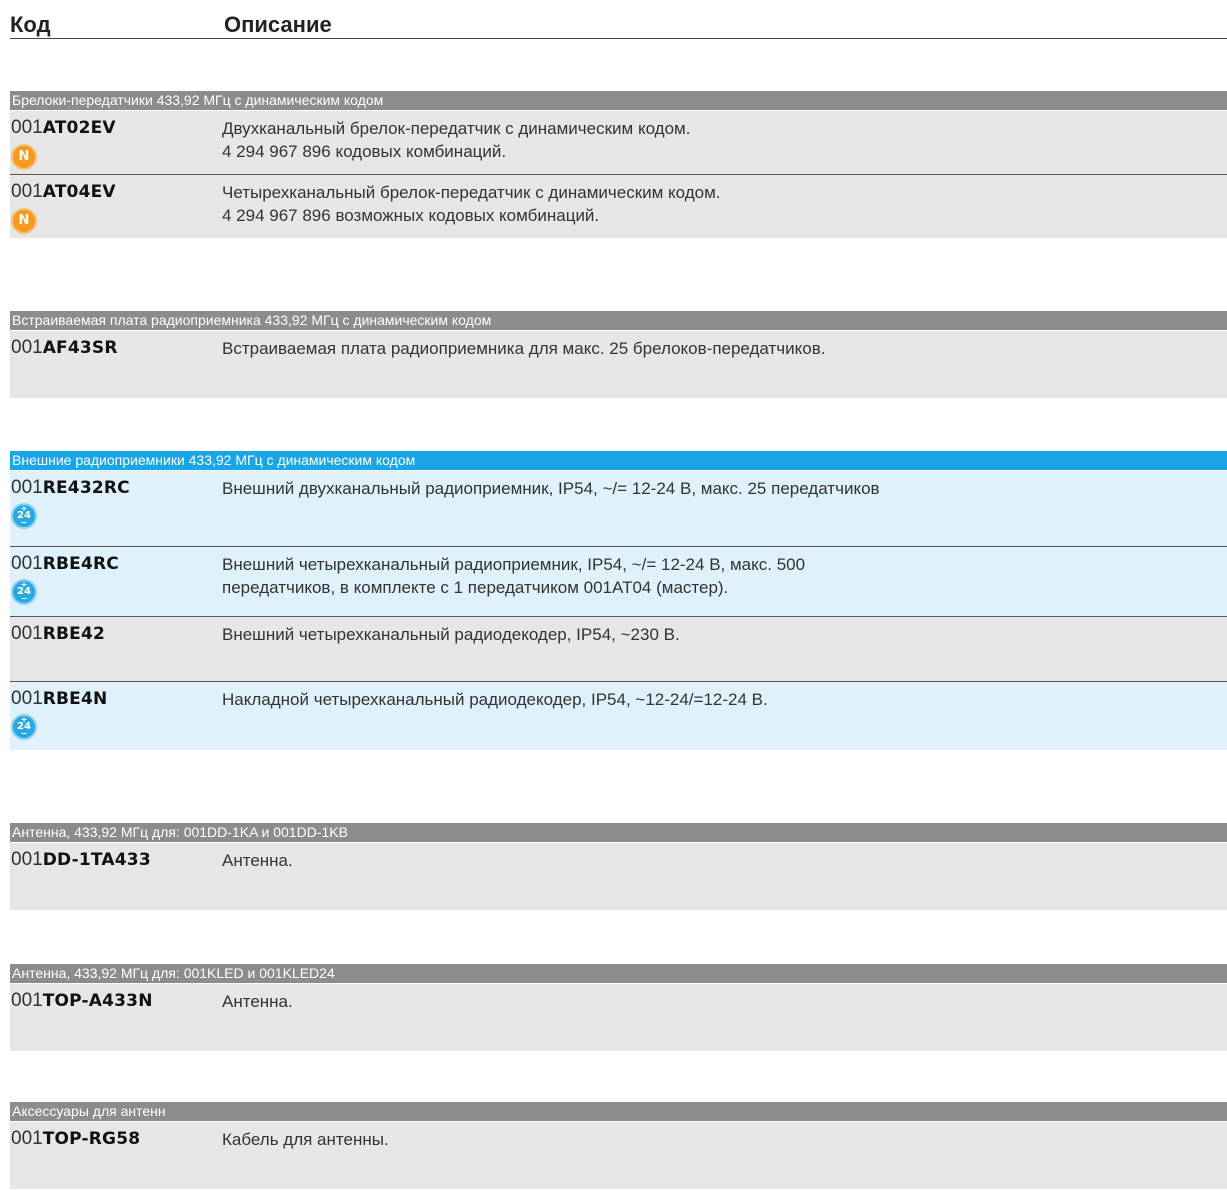  What do you see at coordinates (97, 1001) in the screenshot?
I see `code-main: TOP-A433N` at bounding box center [97, 1001].